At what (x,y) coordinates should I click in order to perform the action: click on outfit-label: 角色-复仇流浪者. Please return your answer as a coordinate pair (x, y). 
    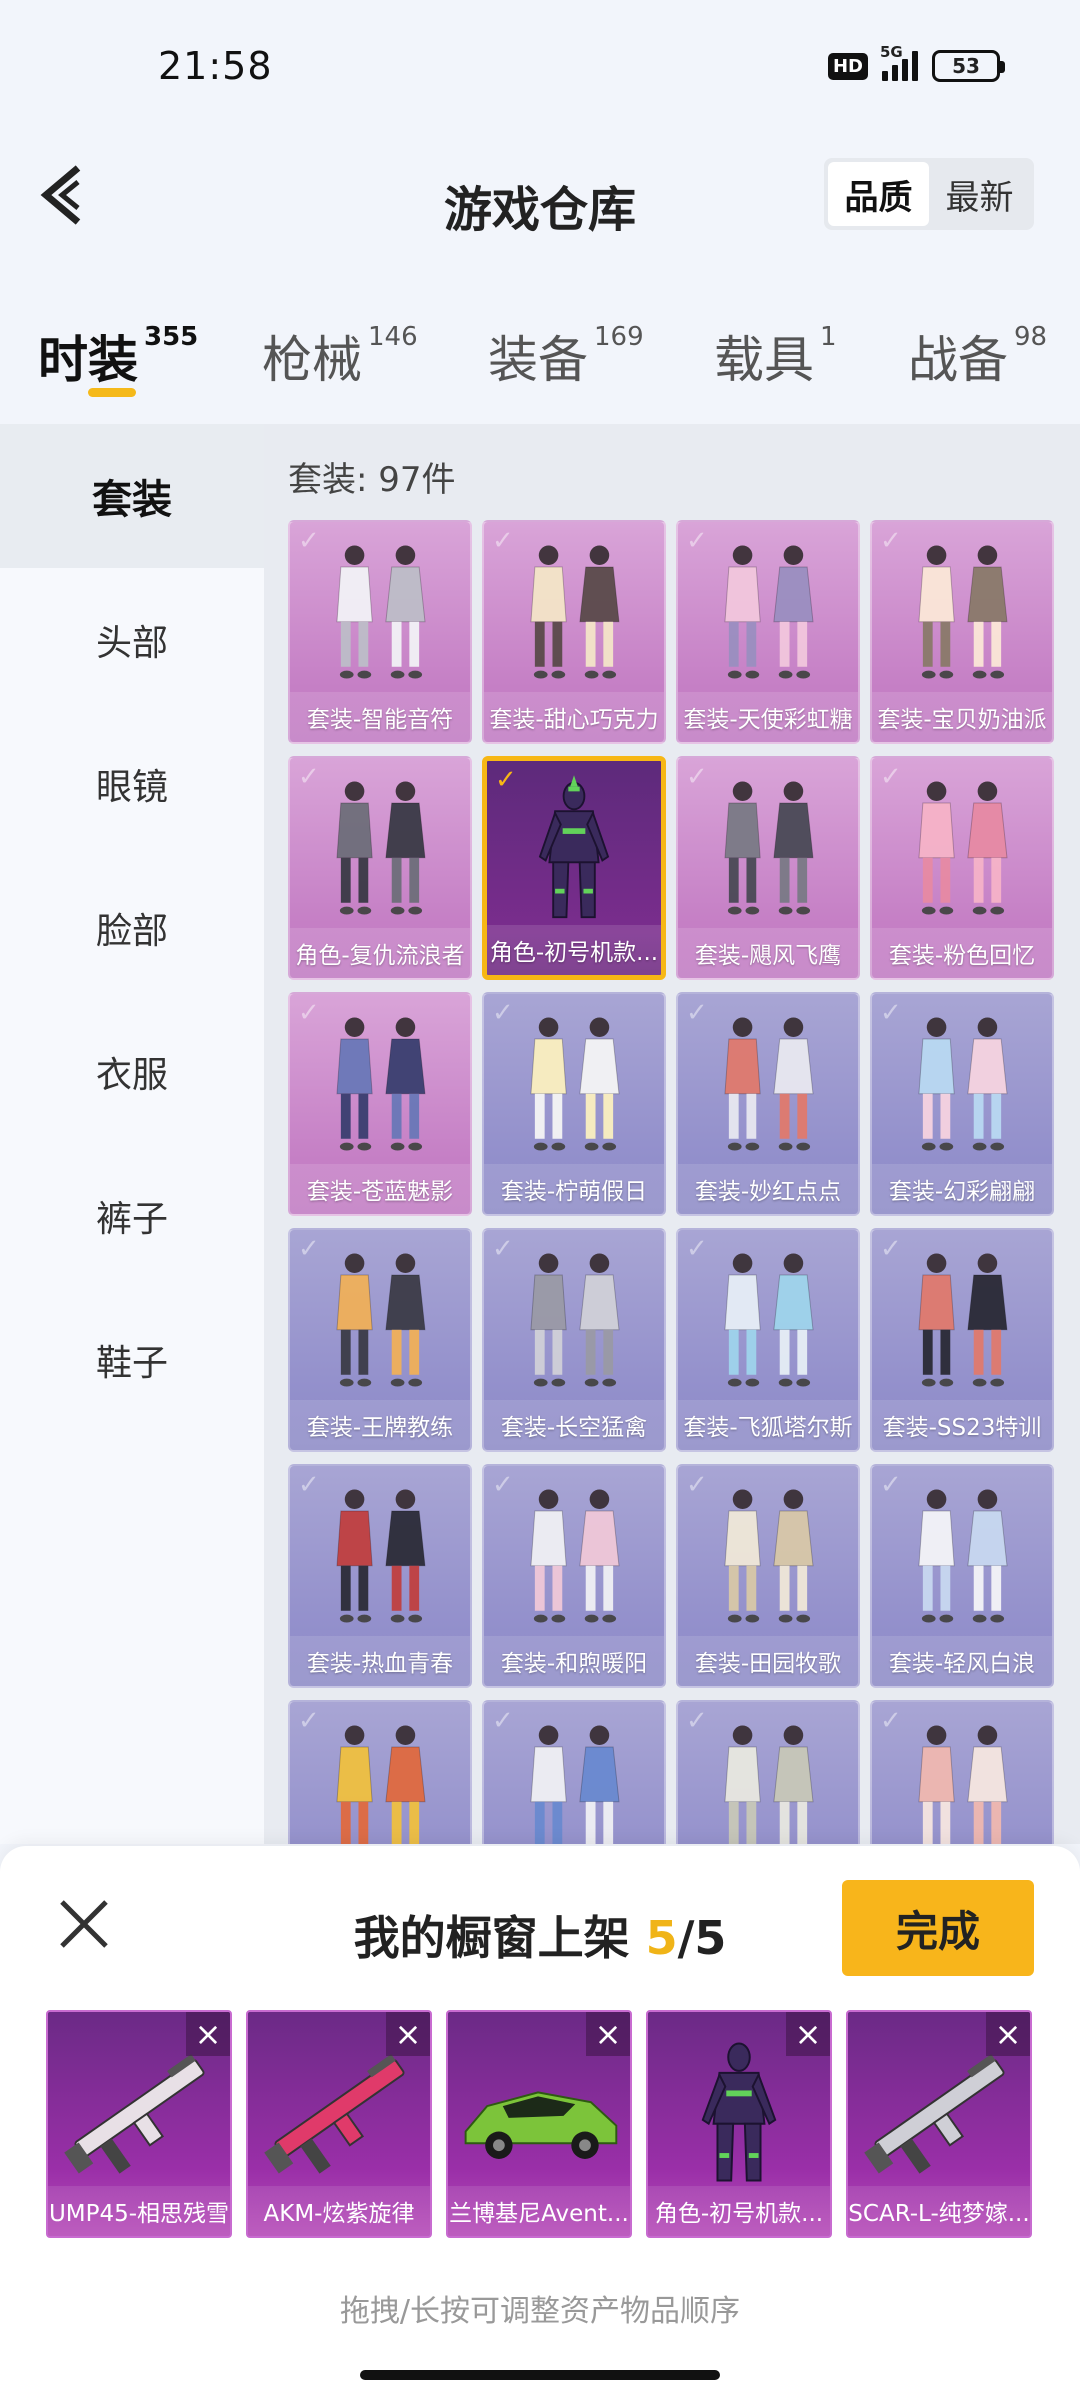
    Looking at the image, I should click on (380, 953).